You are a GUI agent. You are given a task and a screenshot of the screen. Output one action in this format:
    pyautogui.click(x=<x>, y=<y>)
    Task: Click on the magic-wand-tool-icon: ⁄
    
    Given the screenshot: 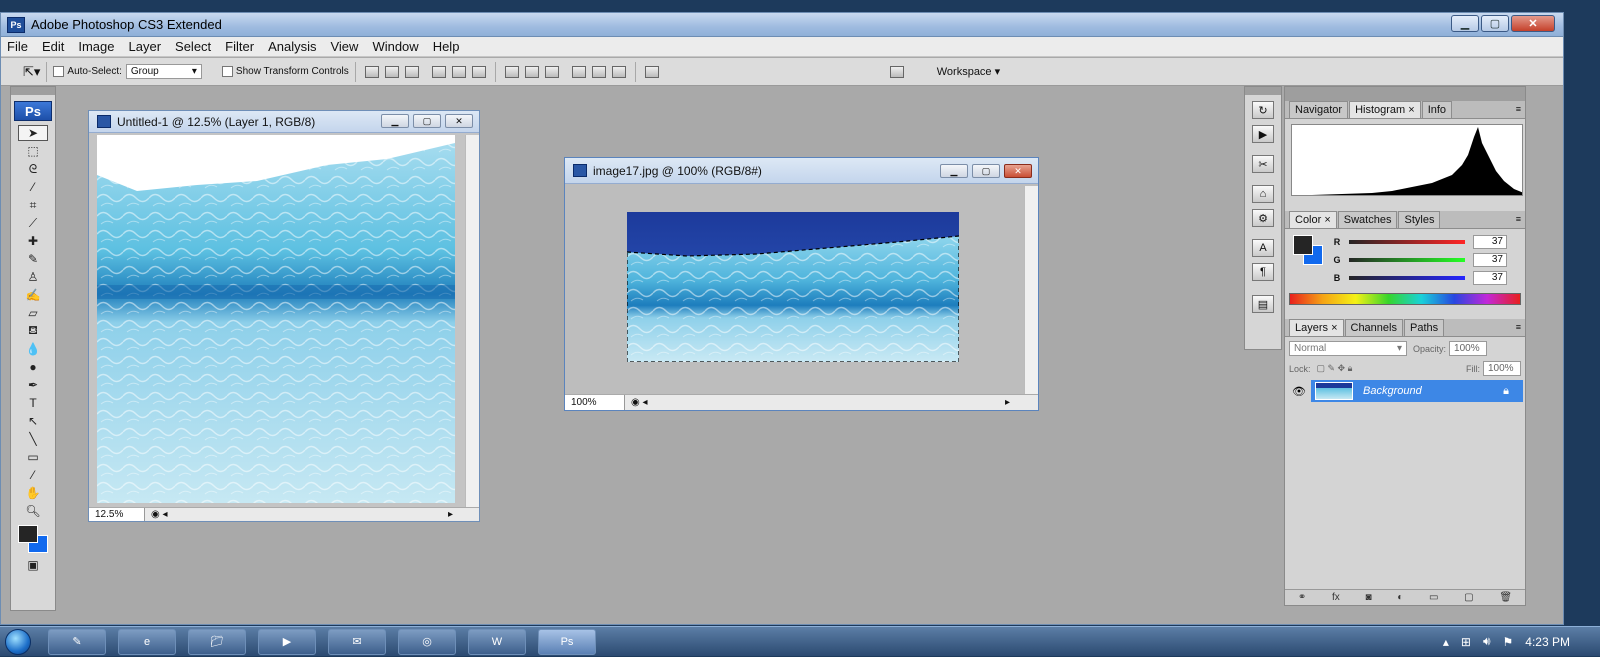 What is the action you would take?
    pyautogui.click(x=33, y=187)
    